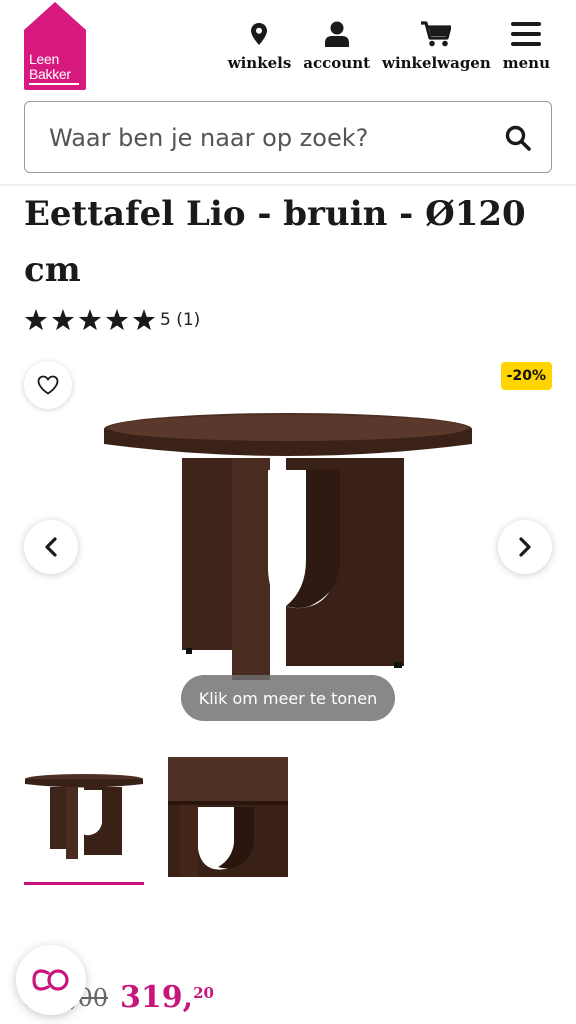 The image size is (576, 1024). What do you see at coordinates (288, 698) in the screenshot?
I see `show-more-button: Klik om meer te tonen` at bounding box center [288, 698].